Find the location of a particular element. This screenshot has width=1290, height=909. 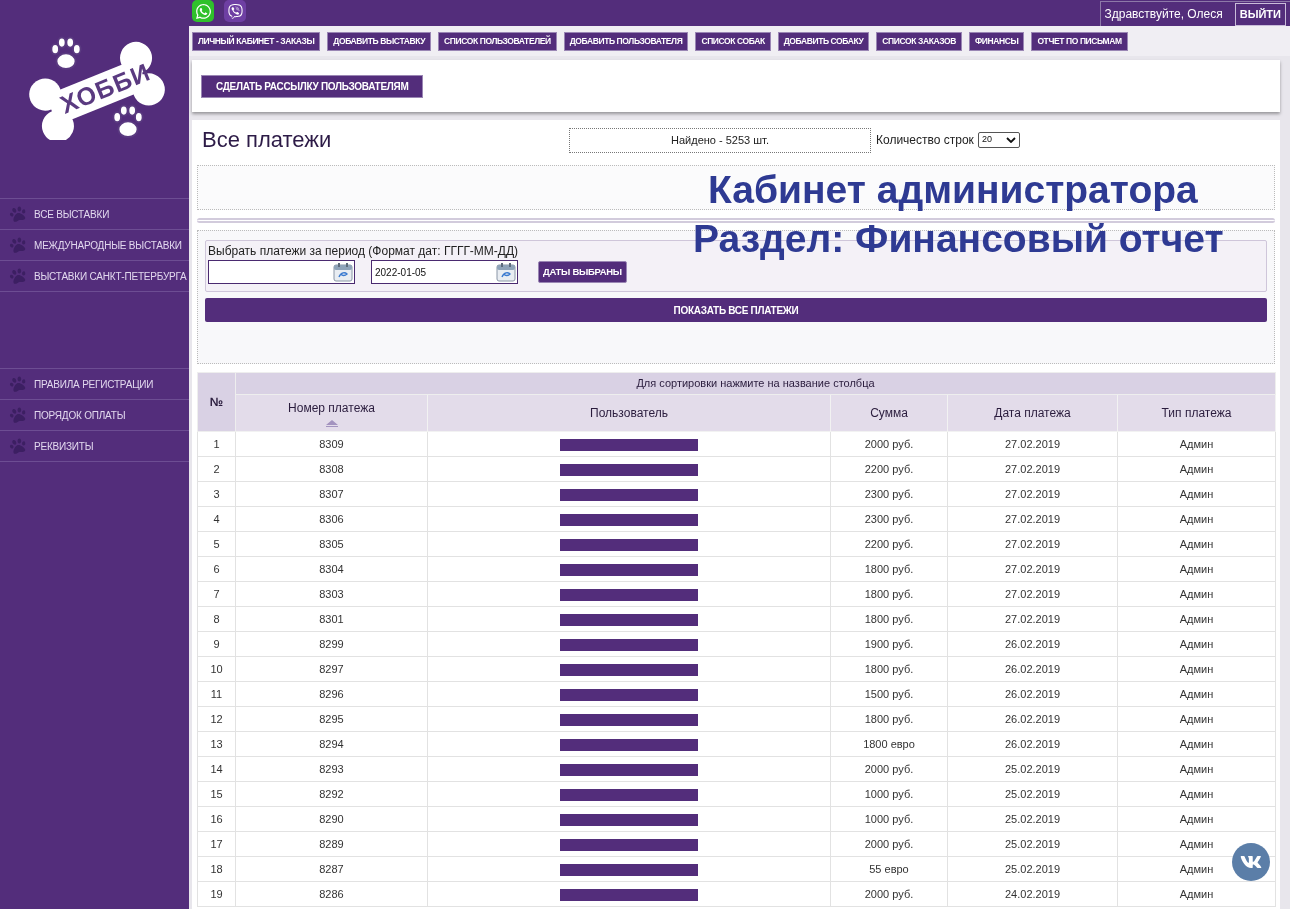

table-cell: 8295 is located at coordinates (331, 719).